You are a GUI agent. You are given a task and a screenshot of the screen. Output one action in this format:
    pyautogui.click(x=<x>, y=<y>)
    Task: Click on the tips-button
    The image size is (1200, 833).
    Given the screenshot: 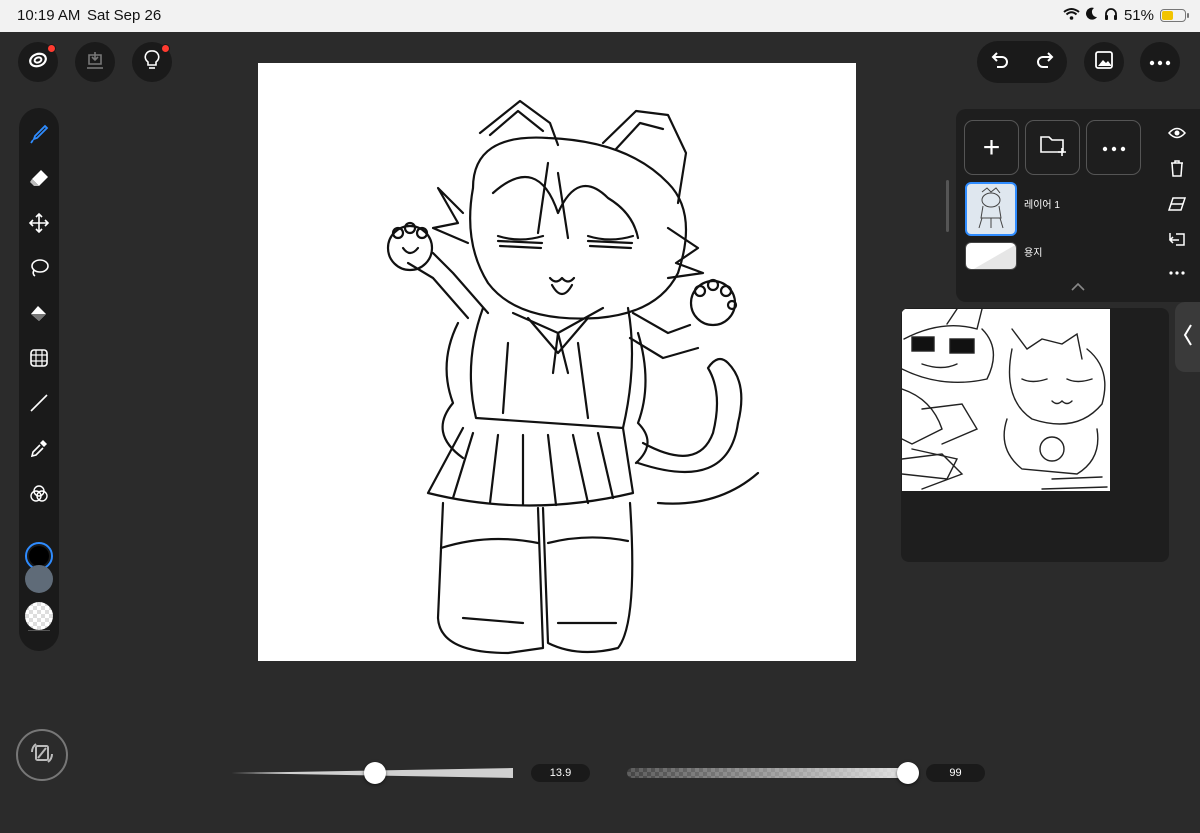 What is the action you would take?
    pyautogui.click(x=152, y=62)
    